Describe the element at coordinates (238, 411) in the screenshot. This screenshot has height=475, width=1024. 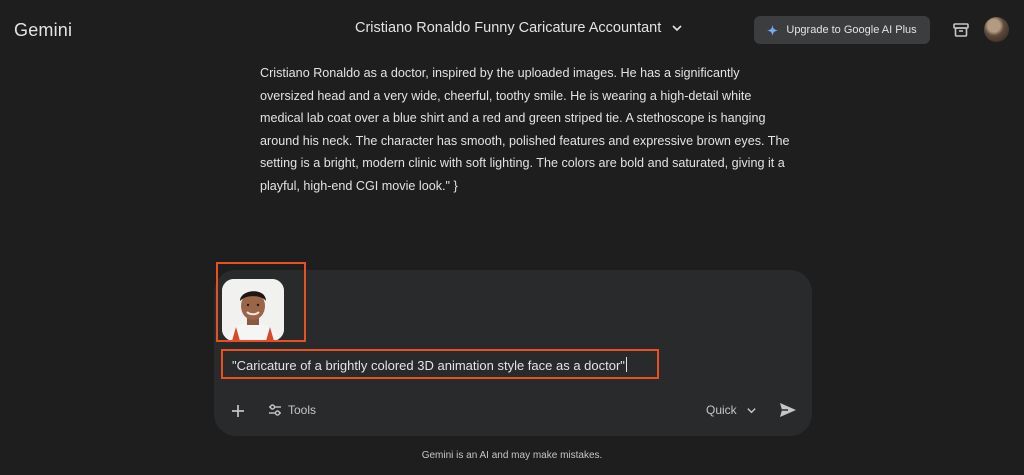
I see `plus-icon` at that location.